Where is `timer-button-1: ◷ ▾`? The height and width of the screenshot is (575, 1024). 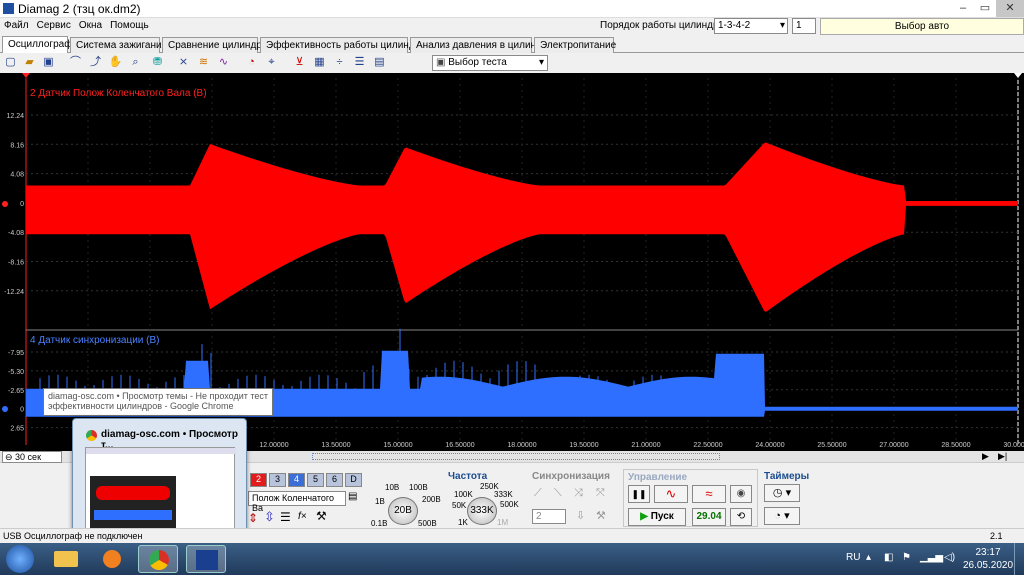 timer-button-1: ◷ ▾ is located at coordinates (782, 493).